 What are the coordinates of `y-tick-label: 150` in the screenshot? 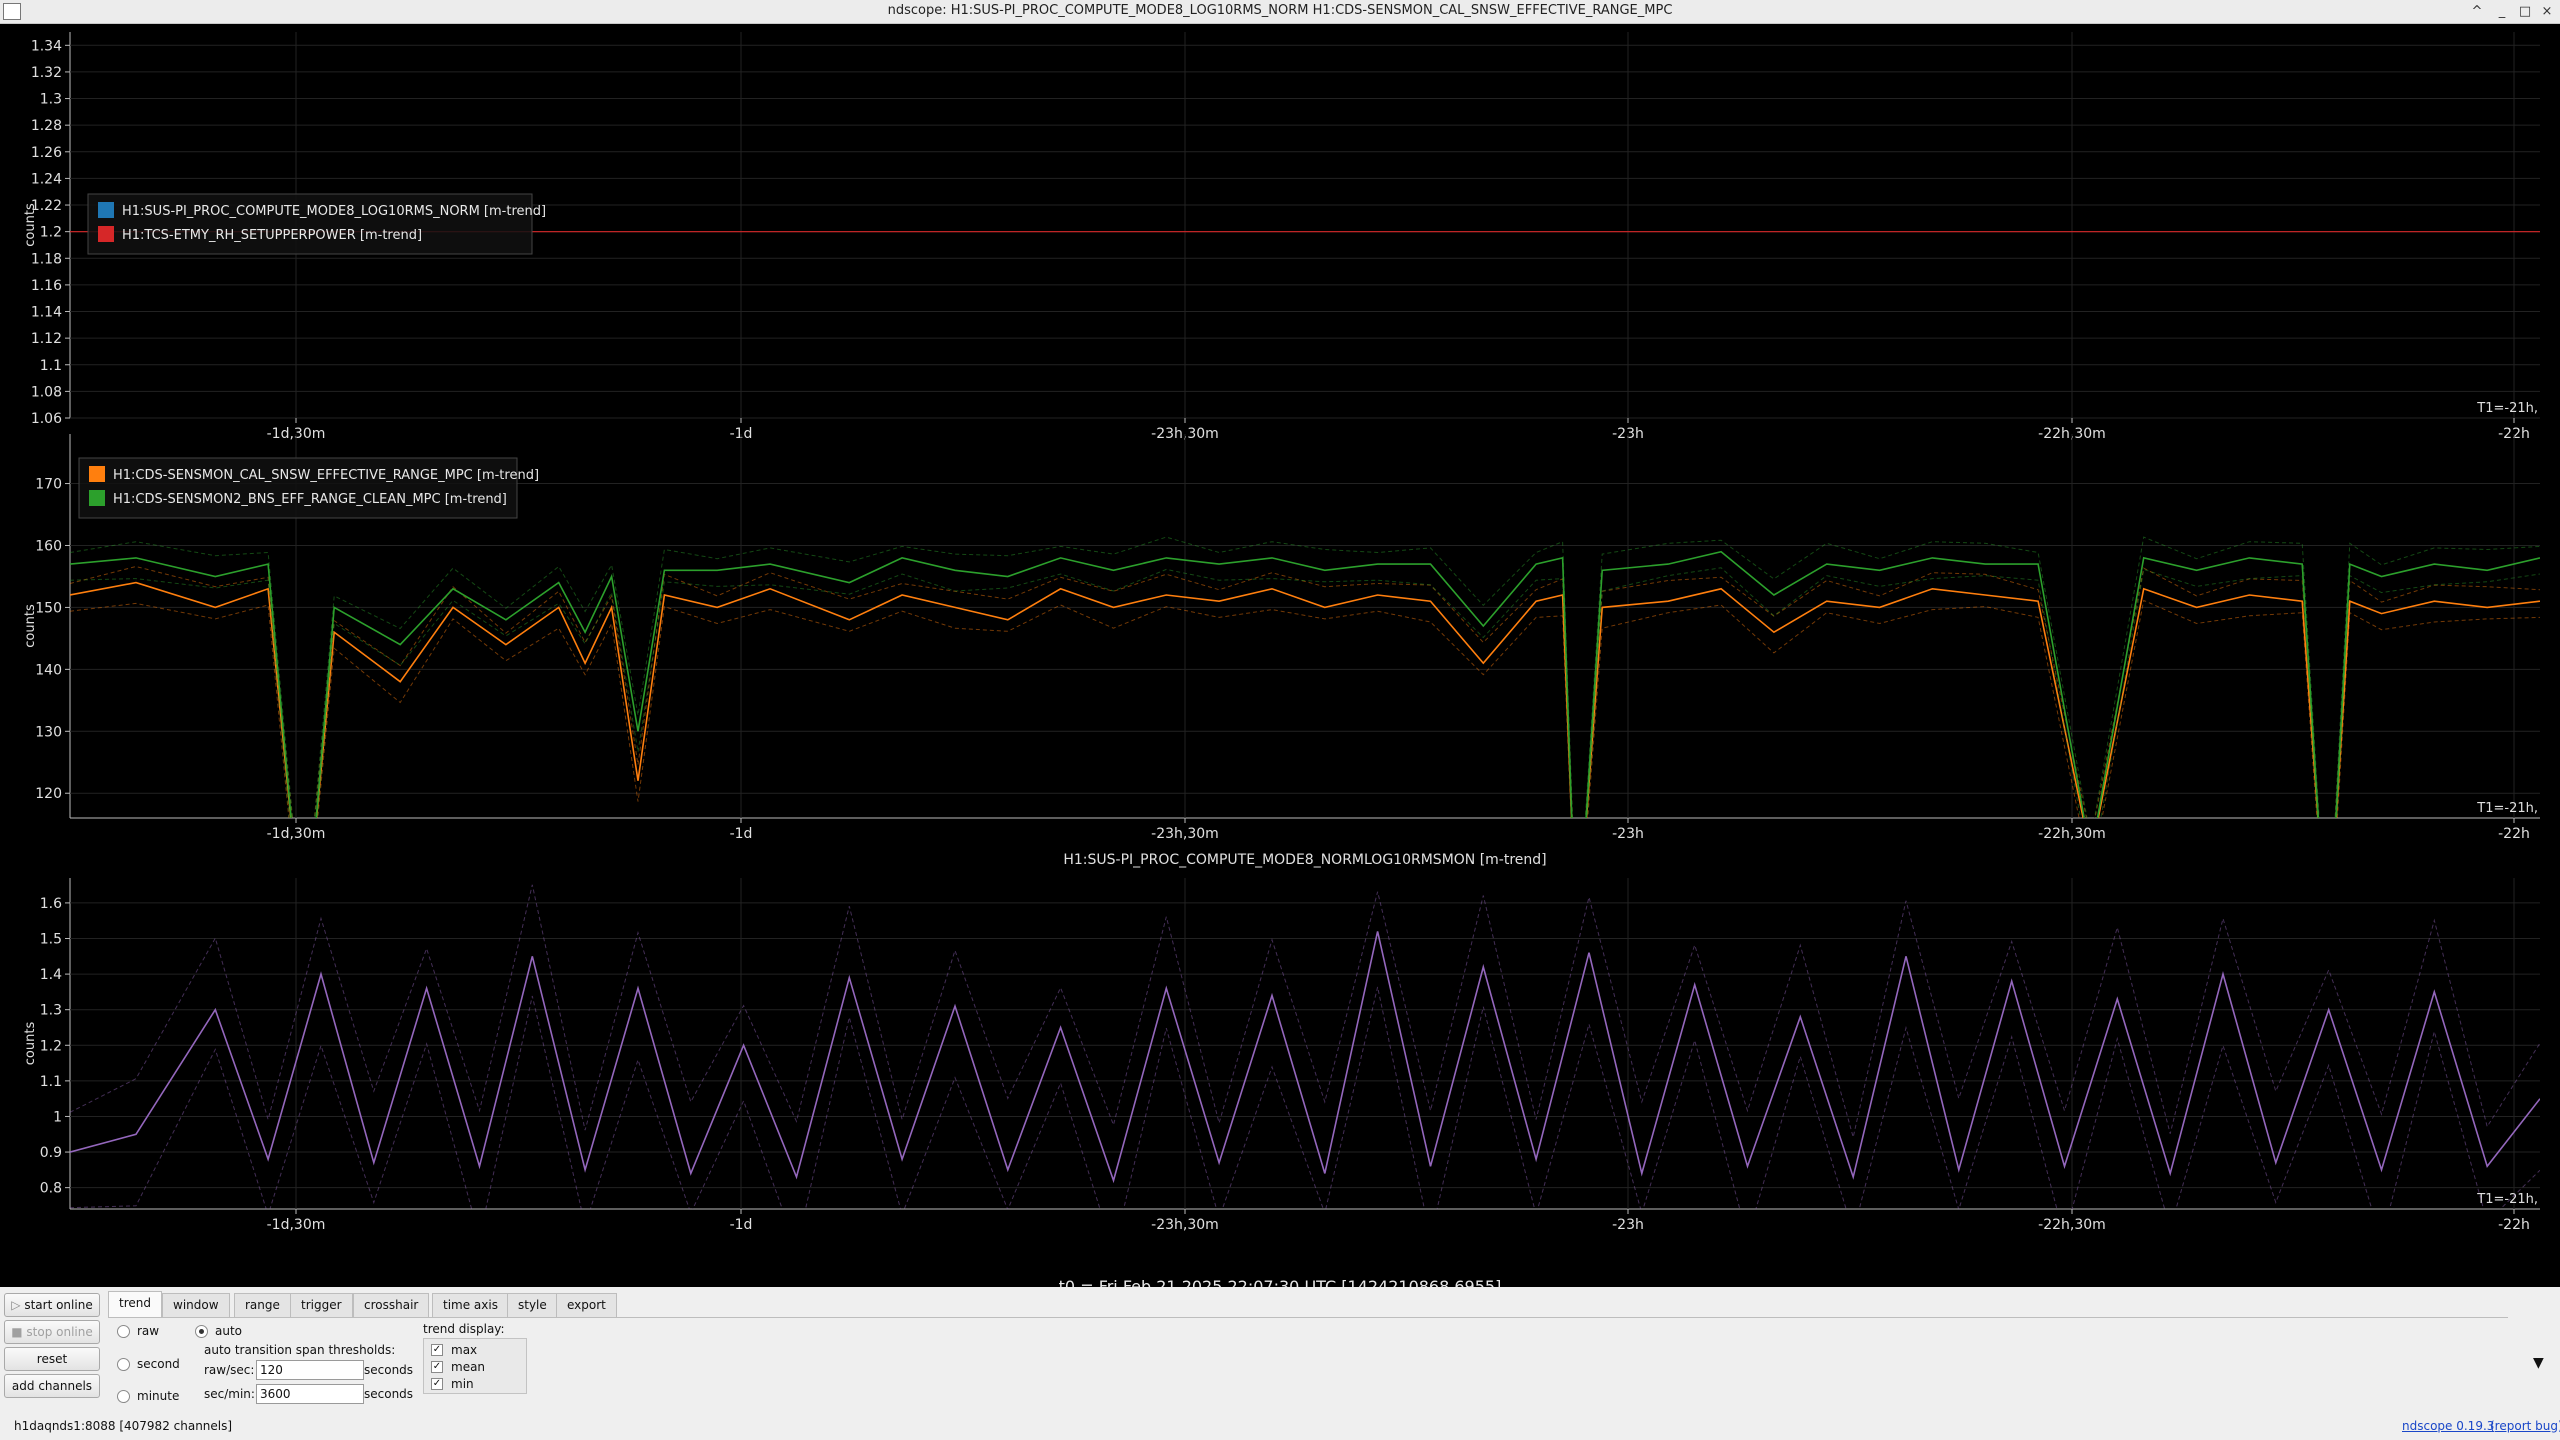 It's located at (48, 608).